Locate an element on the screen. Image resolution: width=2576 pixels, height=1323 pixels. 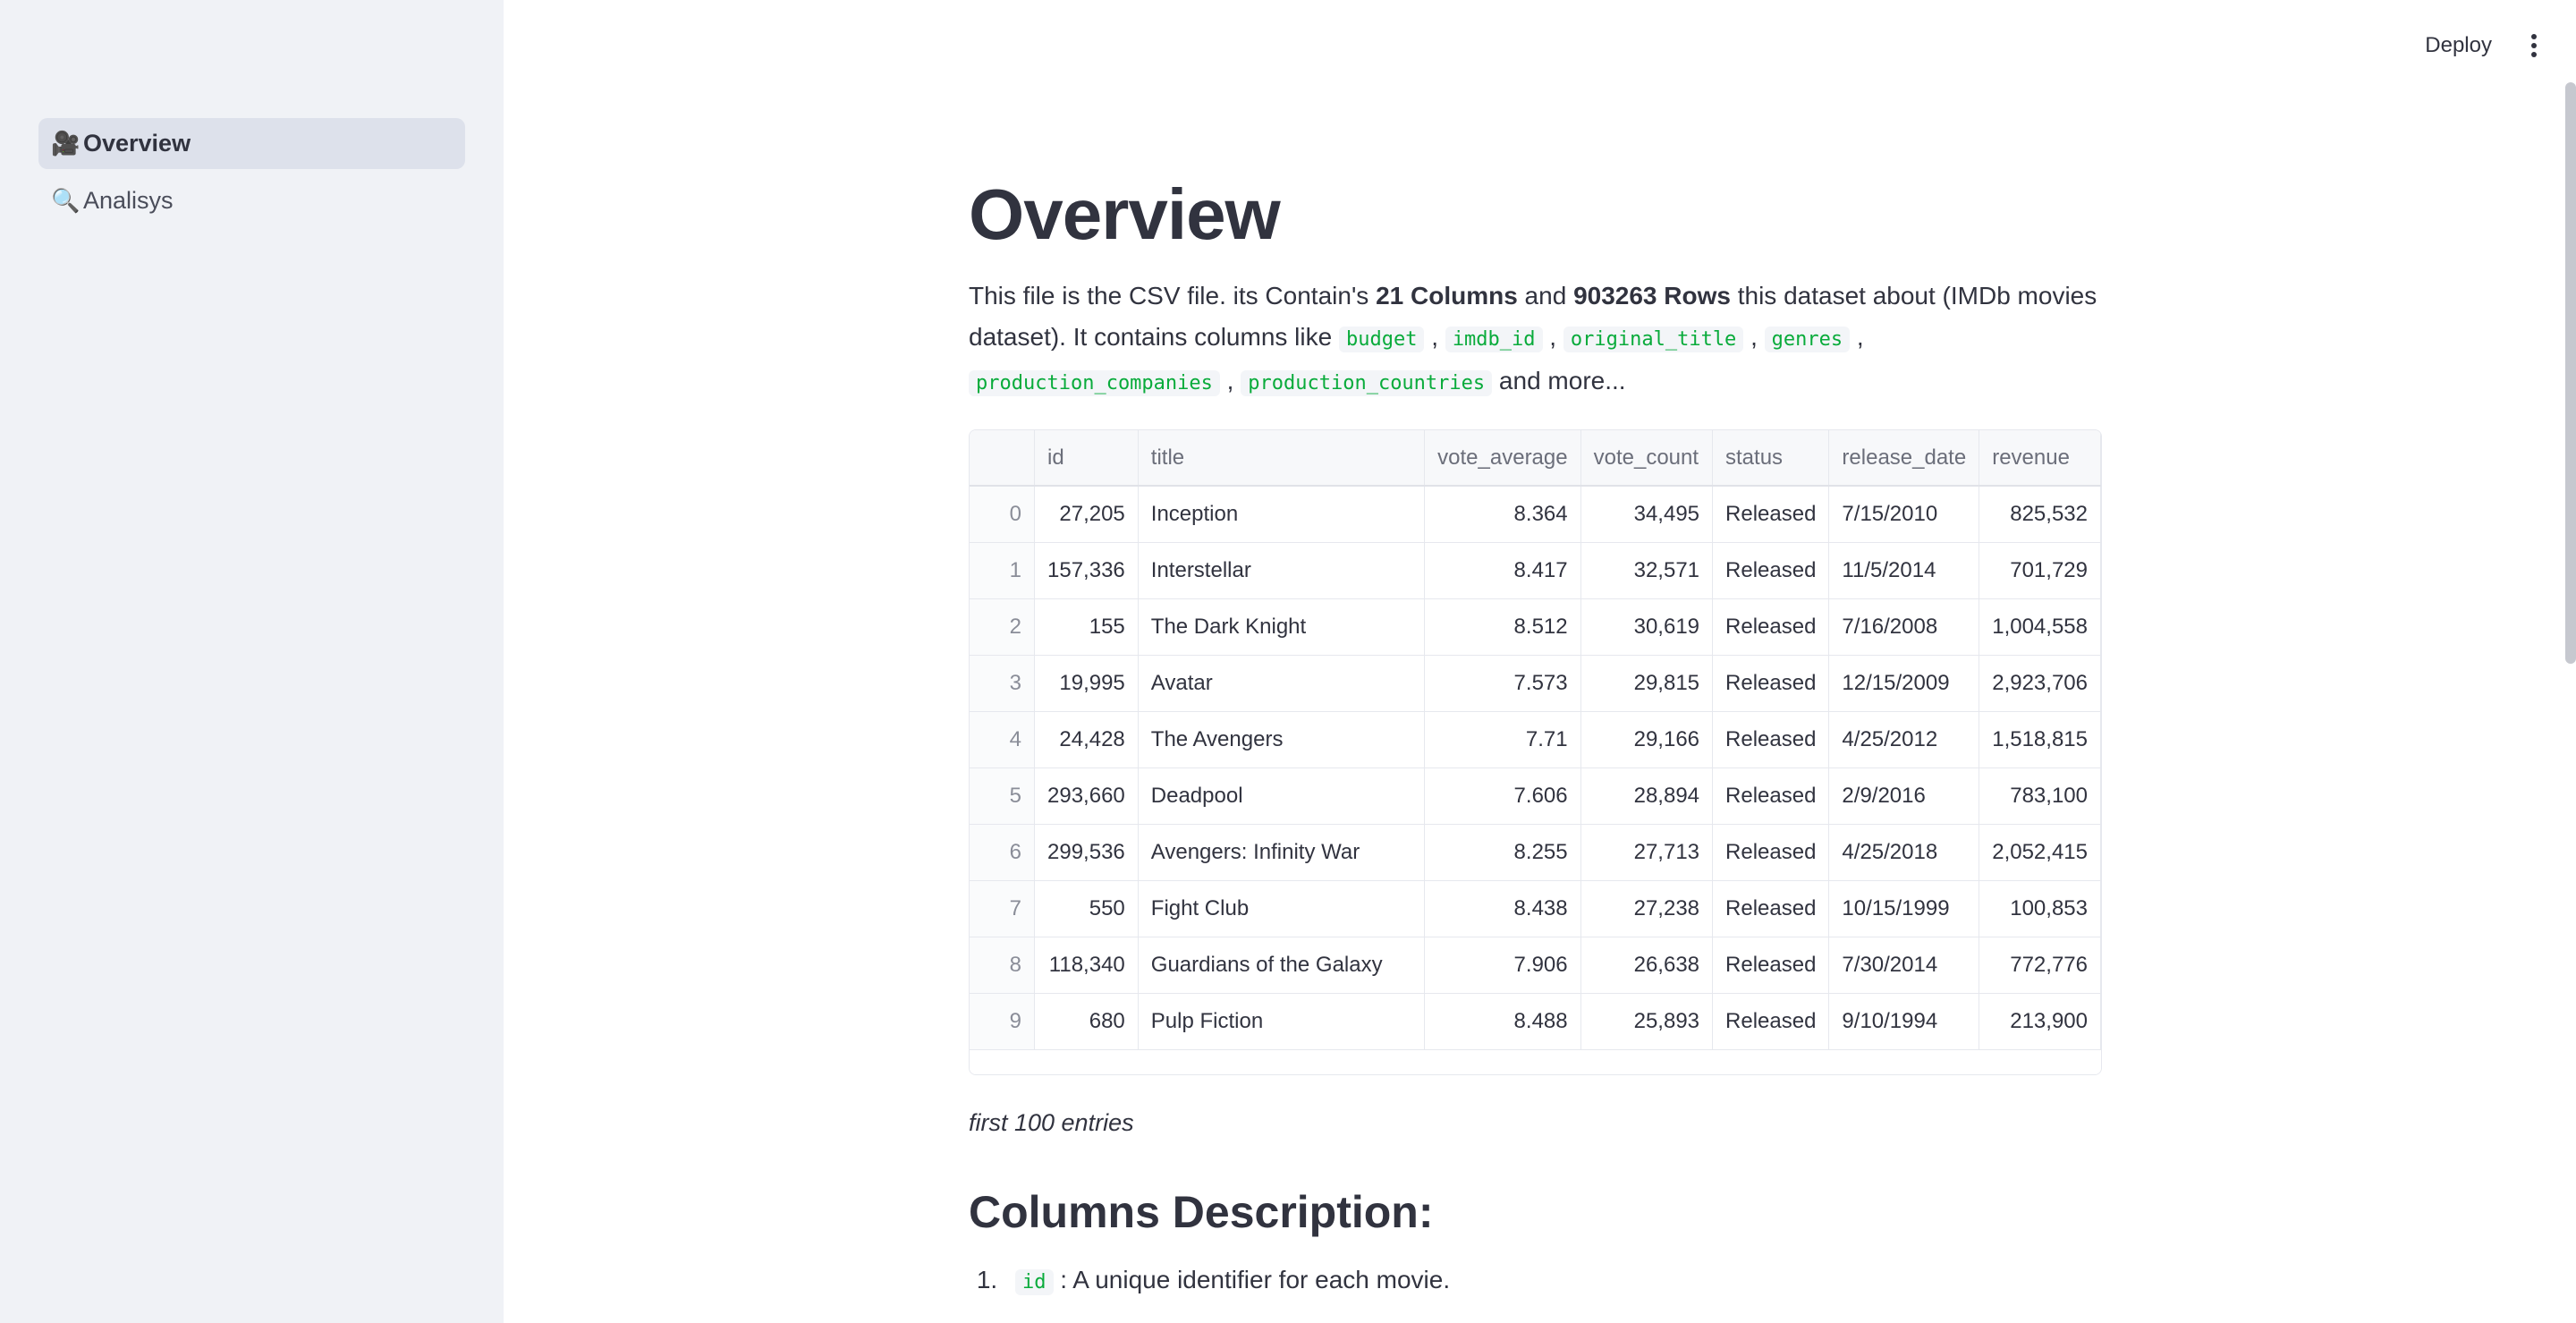
table-cell: 27,713 is located at coordinates (1647, 852).